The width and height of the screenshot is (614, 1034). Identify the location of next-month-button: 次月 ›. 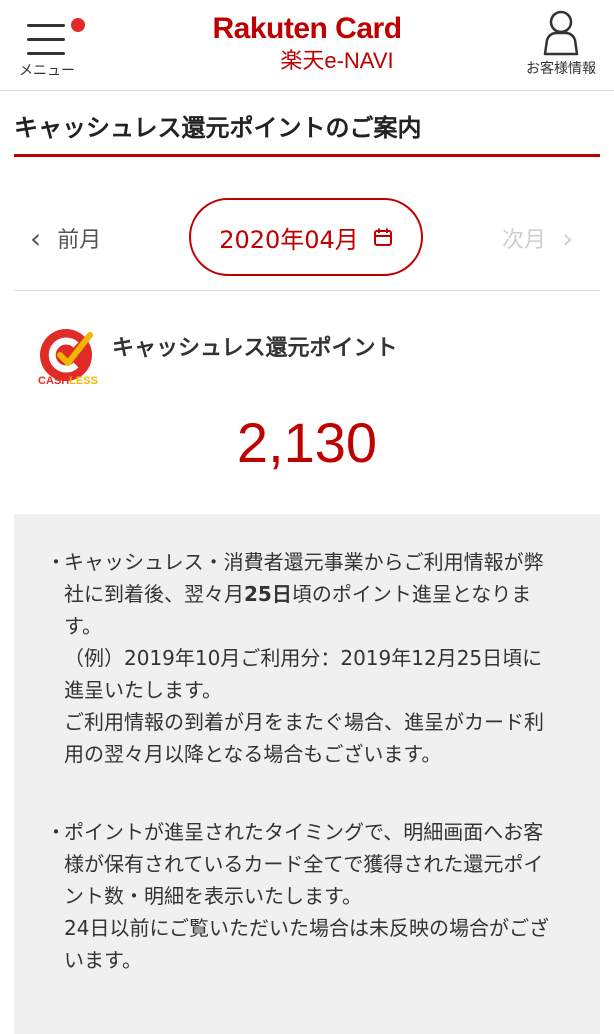
(537, 238).